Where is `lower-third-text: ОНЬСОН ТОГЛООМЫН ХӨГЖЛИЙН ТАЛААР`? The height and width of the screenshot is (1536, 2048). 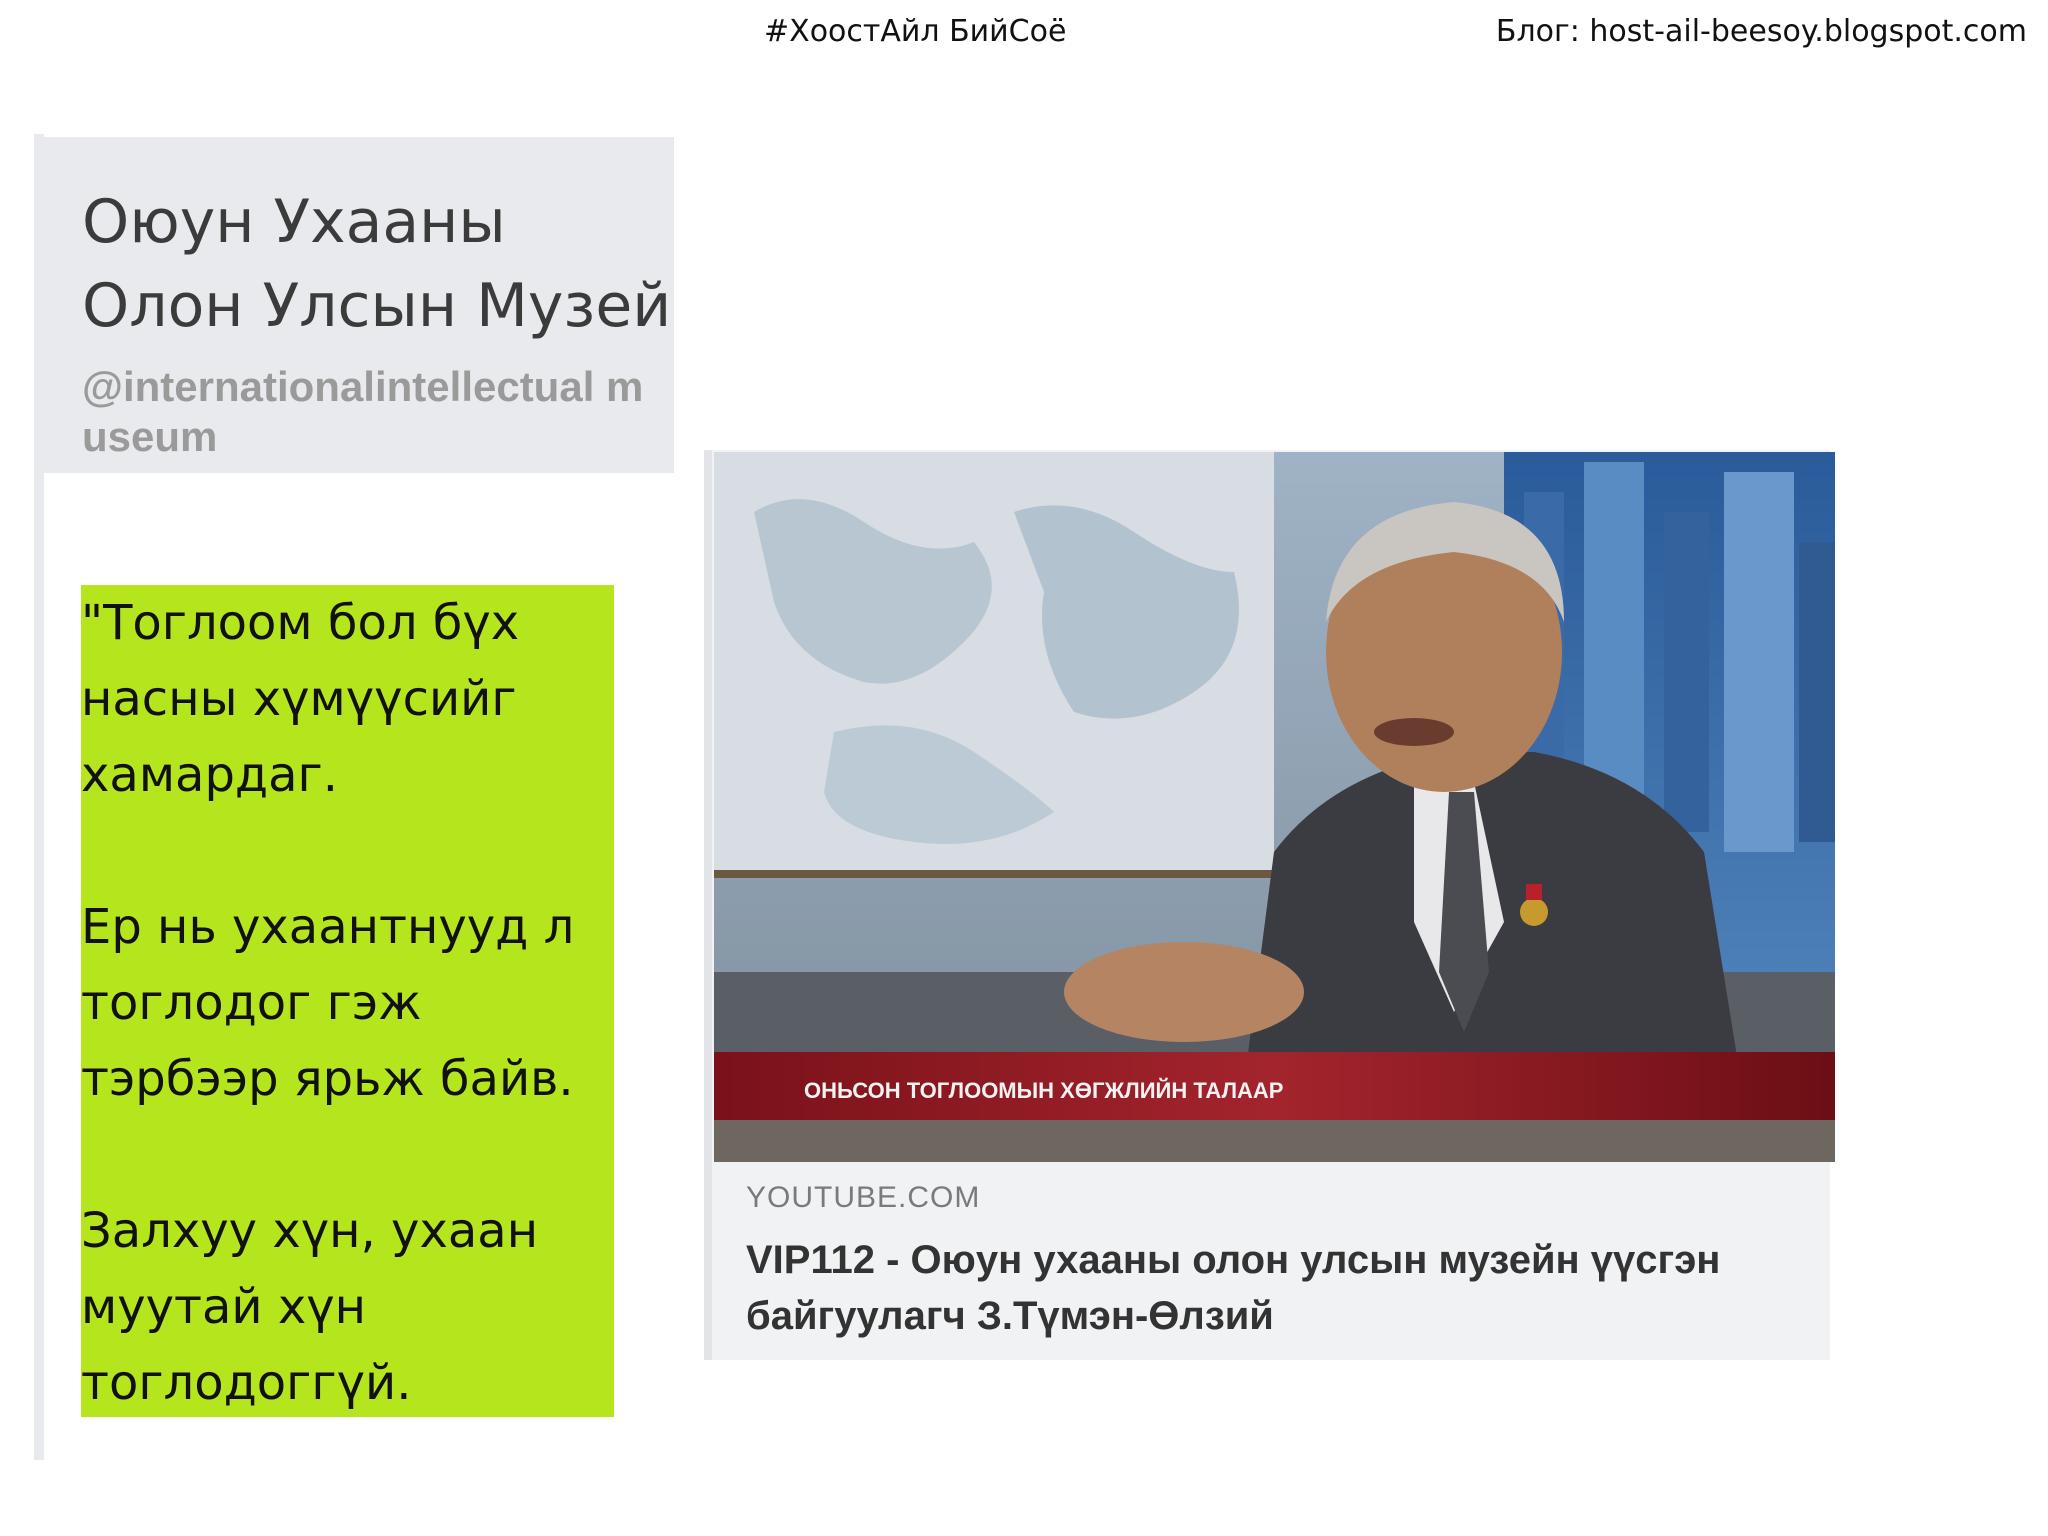 lower-third-text: ОНЬСОН ТОГЛООМЫН ХӨГЖЛИЙН ТАЛААР is located at coordinates (1043, 1090).